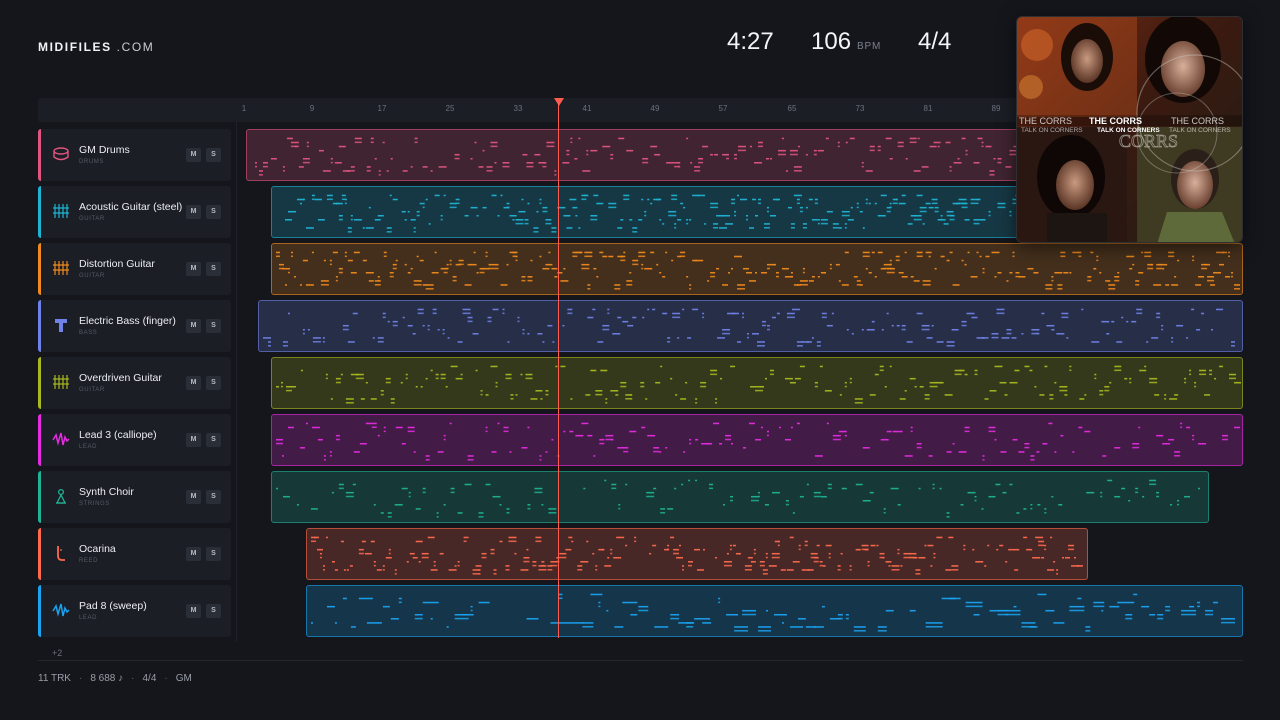 The height and width of the screenshot is (720, 1280). What do you see at coordinates (750, 41) in the screenshot?
I see `song-duration: 4:27` at bounding box center [750, 41].